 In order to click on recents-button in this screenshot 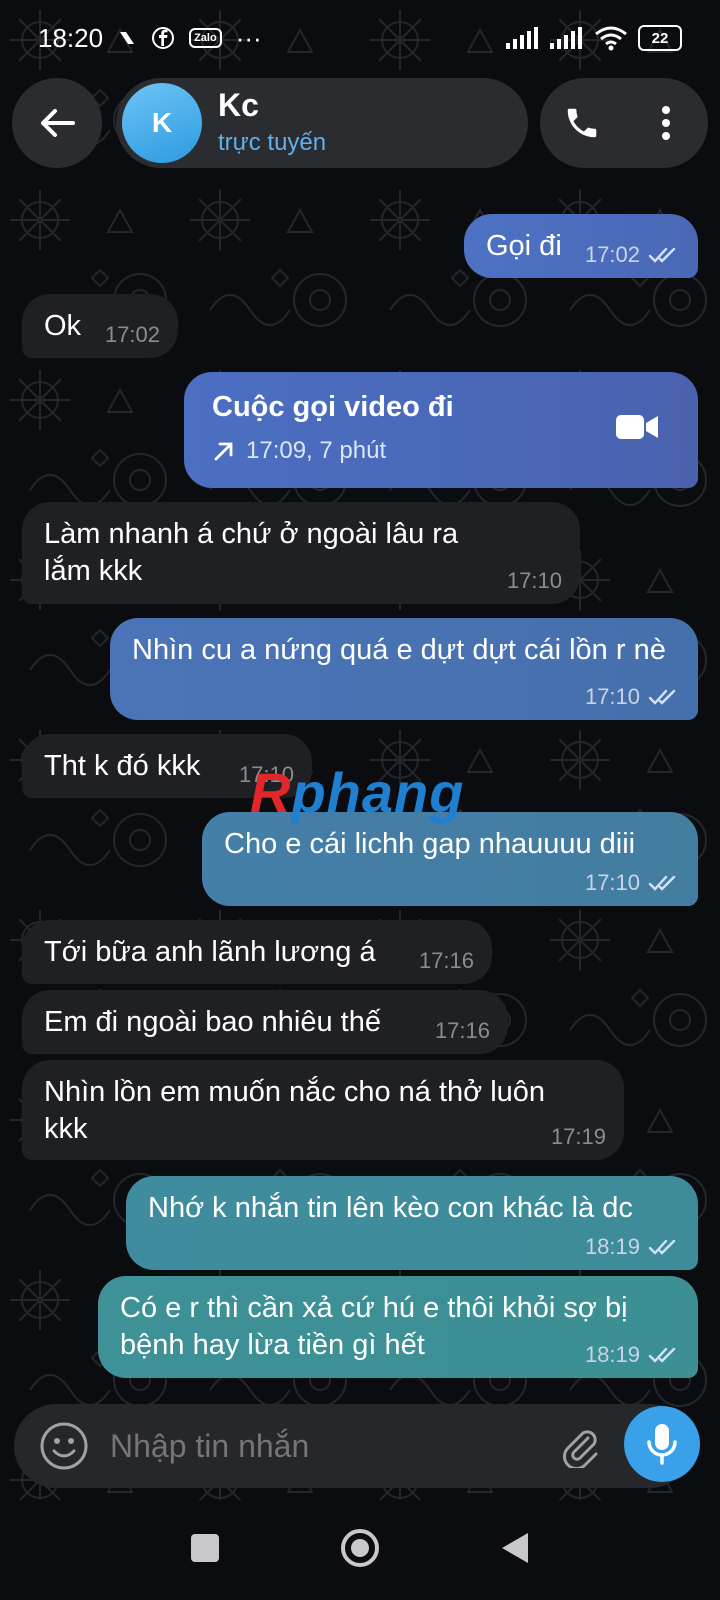, I will do `click(205, 1550)`.